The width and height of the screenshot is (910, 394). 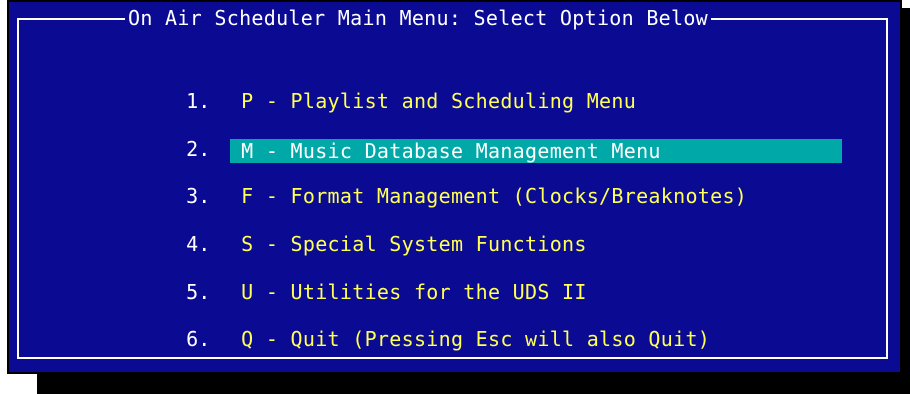 I want to click on menu-item-special-functions: 4. S - Special System Functions, so click(x=362, y=227).